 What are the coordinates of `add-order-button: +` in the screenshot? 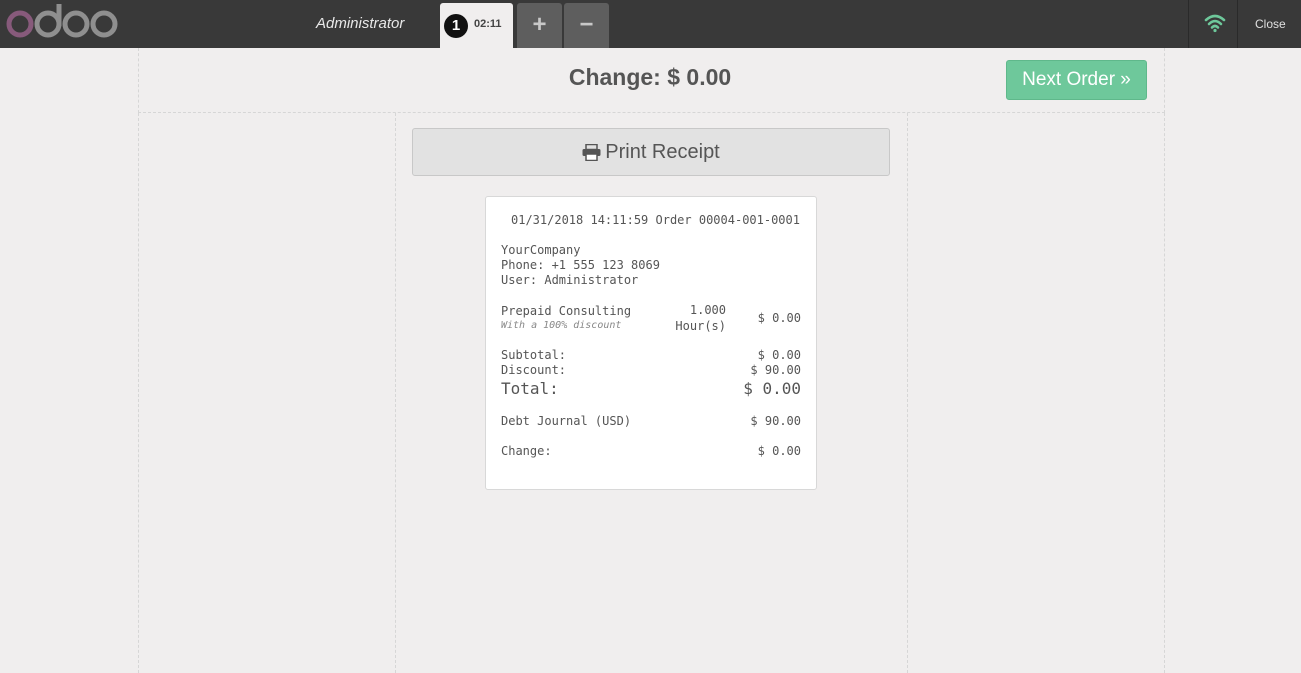 It's located at (539, 25).